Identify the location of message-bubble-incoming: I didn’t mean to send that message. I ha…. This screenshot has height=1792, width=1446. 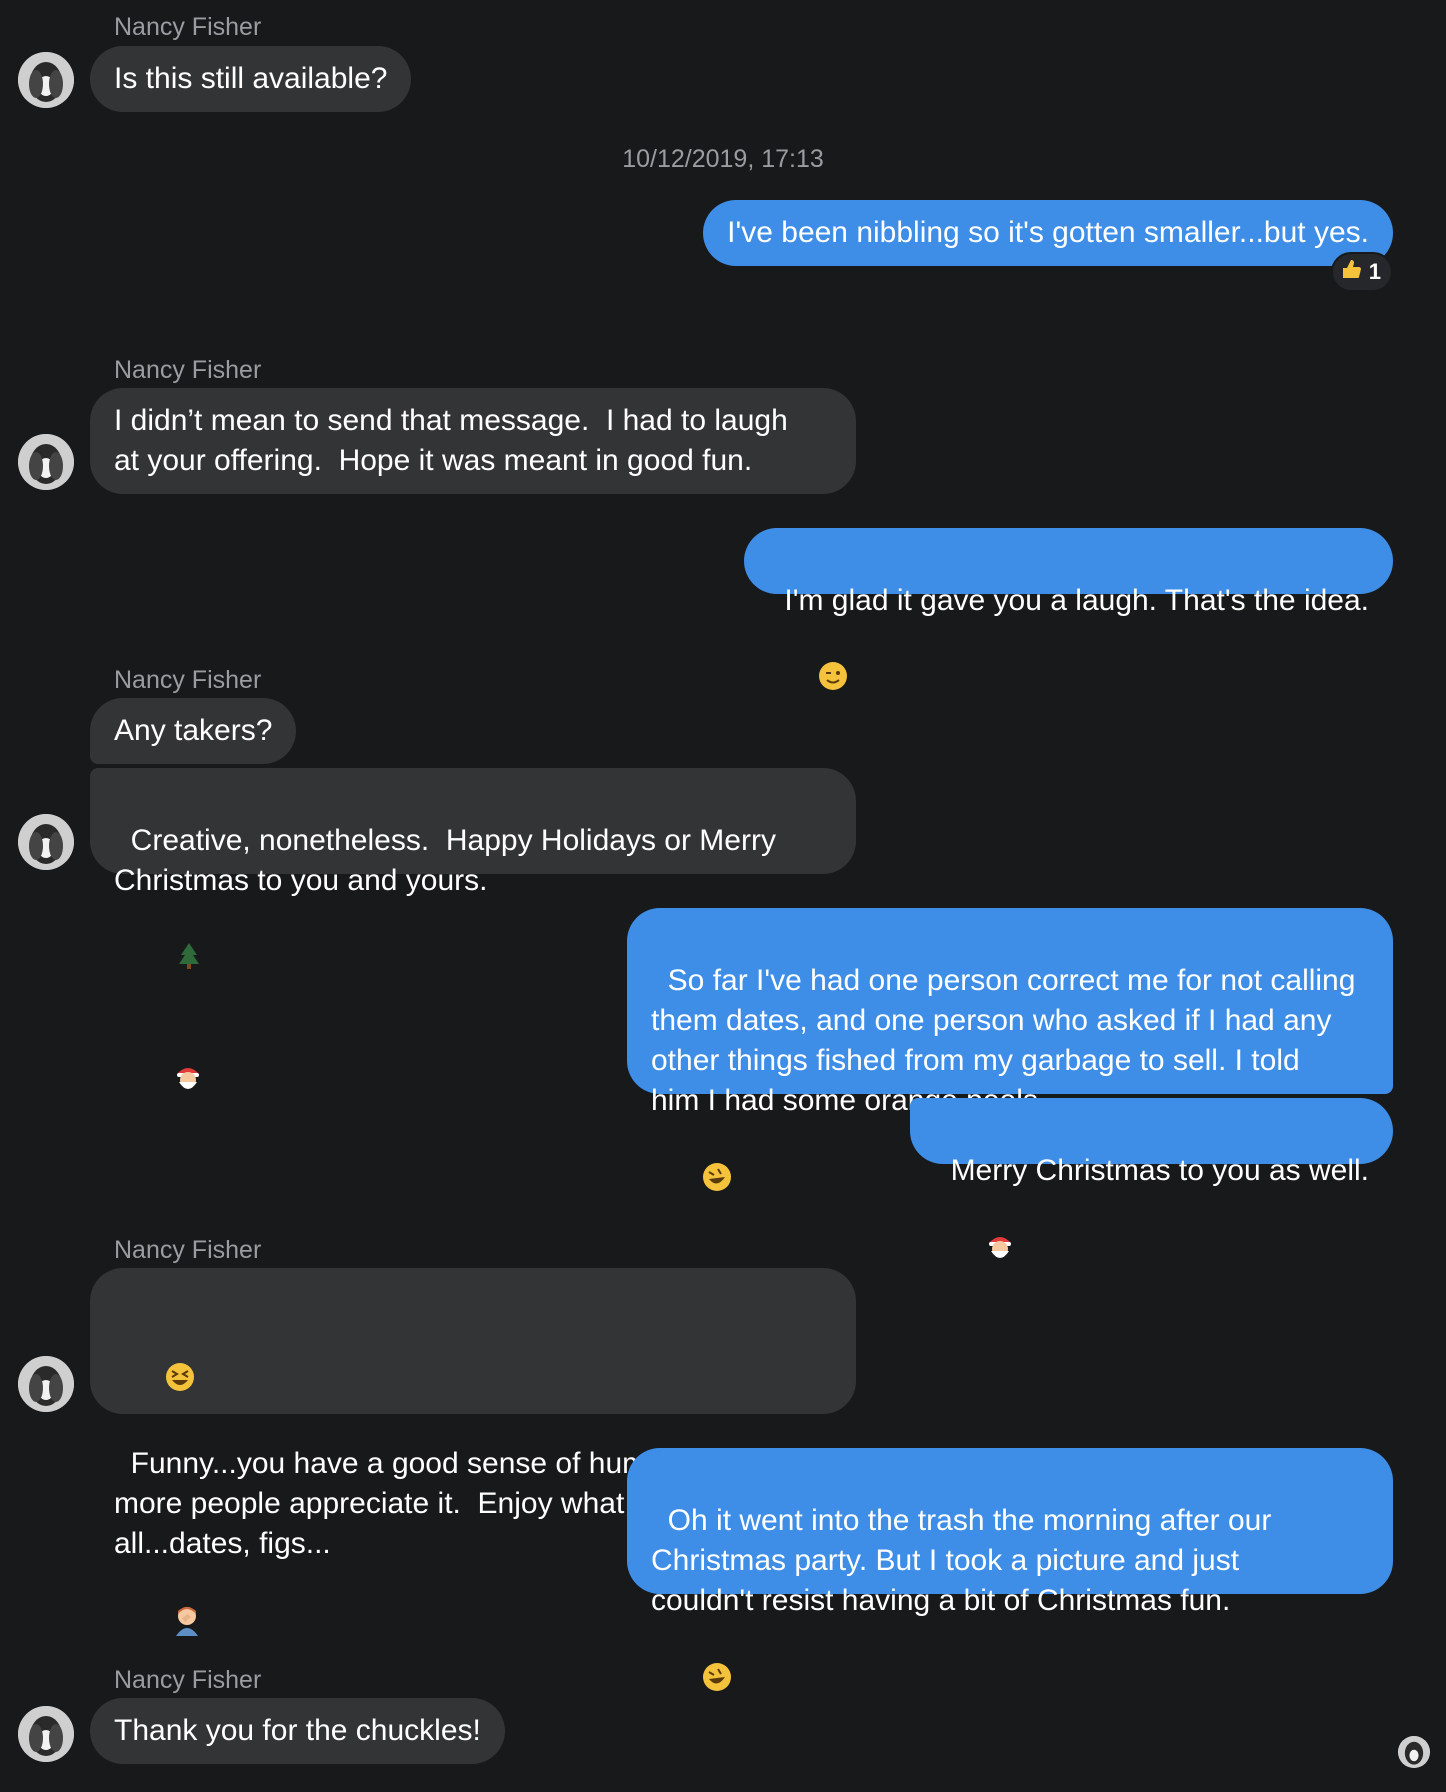
(473, 441).